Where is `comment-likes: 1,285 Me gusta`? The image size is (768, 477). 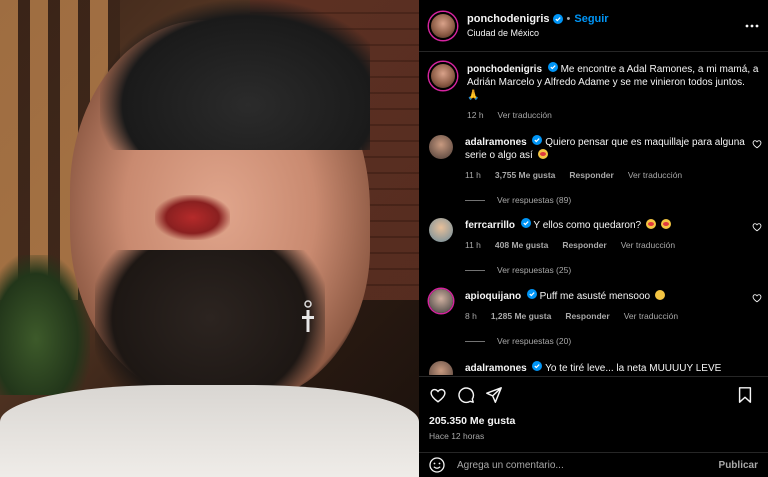 comment-likes: 1,285 Me gusta is located at coordinates (521, 316).